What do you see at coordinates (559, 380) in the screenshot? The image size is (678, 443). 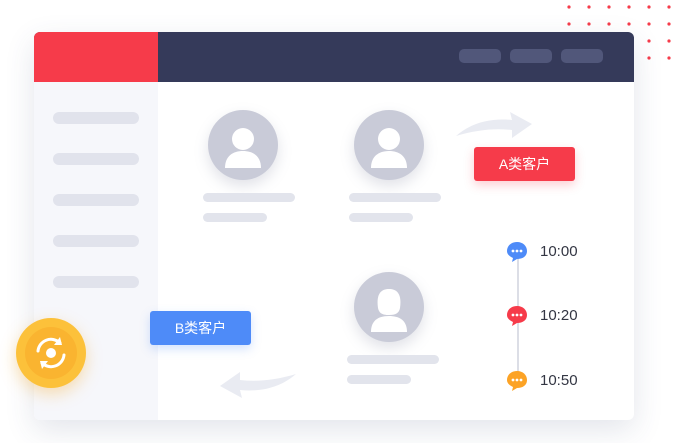 I see `timeline-time: 10:50` at bounding box center [559, 380].